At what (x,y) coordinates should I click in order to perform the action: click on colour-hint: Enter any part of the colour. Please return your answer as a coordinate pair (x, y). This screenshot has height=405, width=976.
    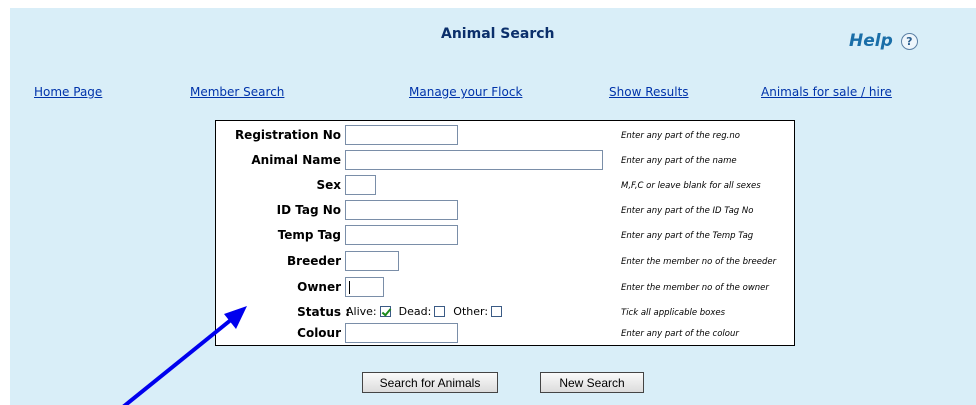
    Looking at the image, I should click on (680, 334).